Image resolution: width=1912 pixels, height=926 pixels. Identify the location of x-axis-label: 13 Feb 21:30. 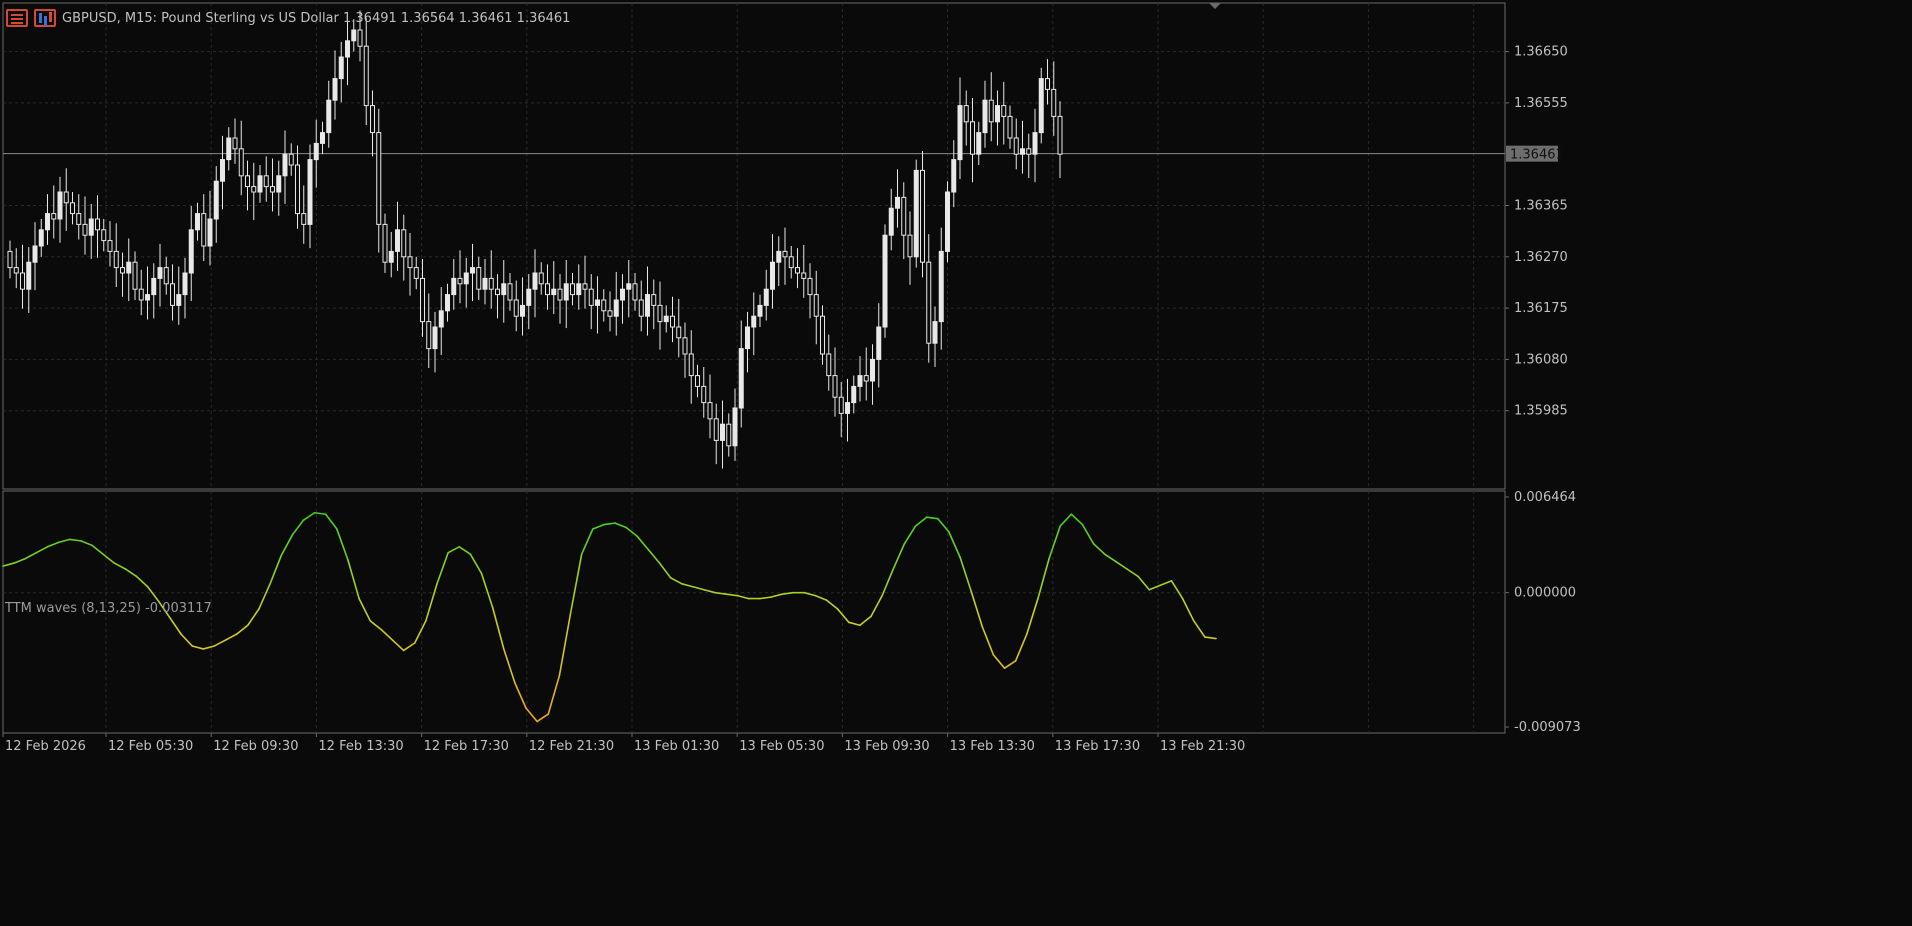
(1202, 746).